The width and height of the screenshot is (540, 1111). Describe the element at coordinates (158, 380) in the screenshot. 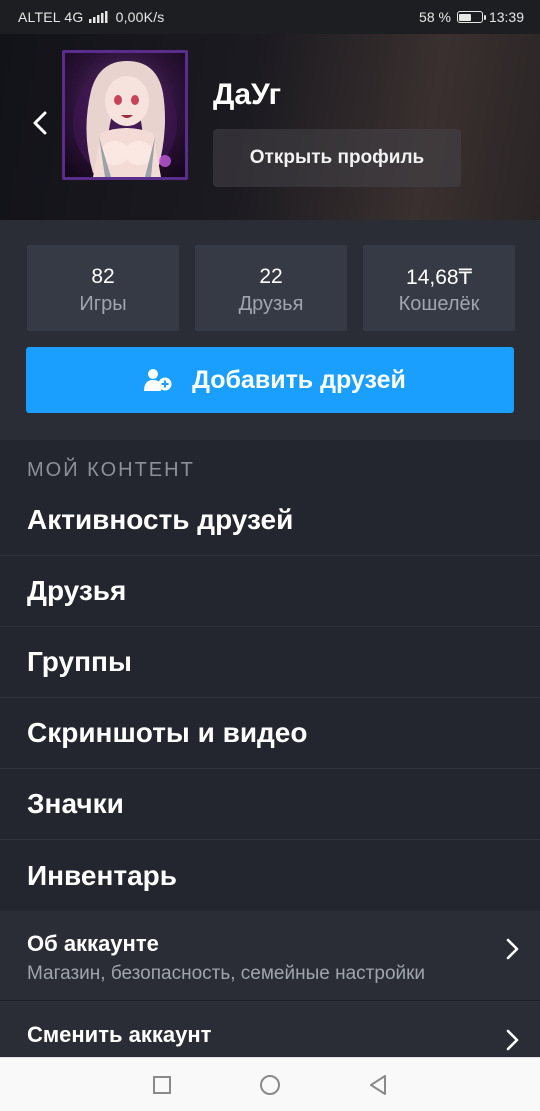

I see `add-user-icon` at that location.